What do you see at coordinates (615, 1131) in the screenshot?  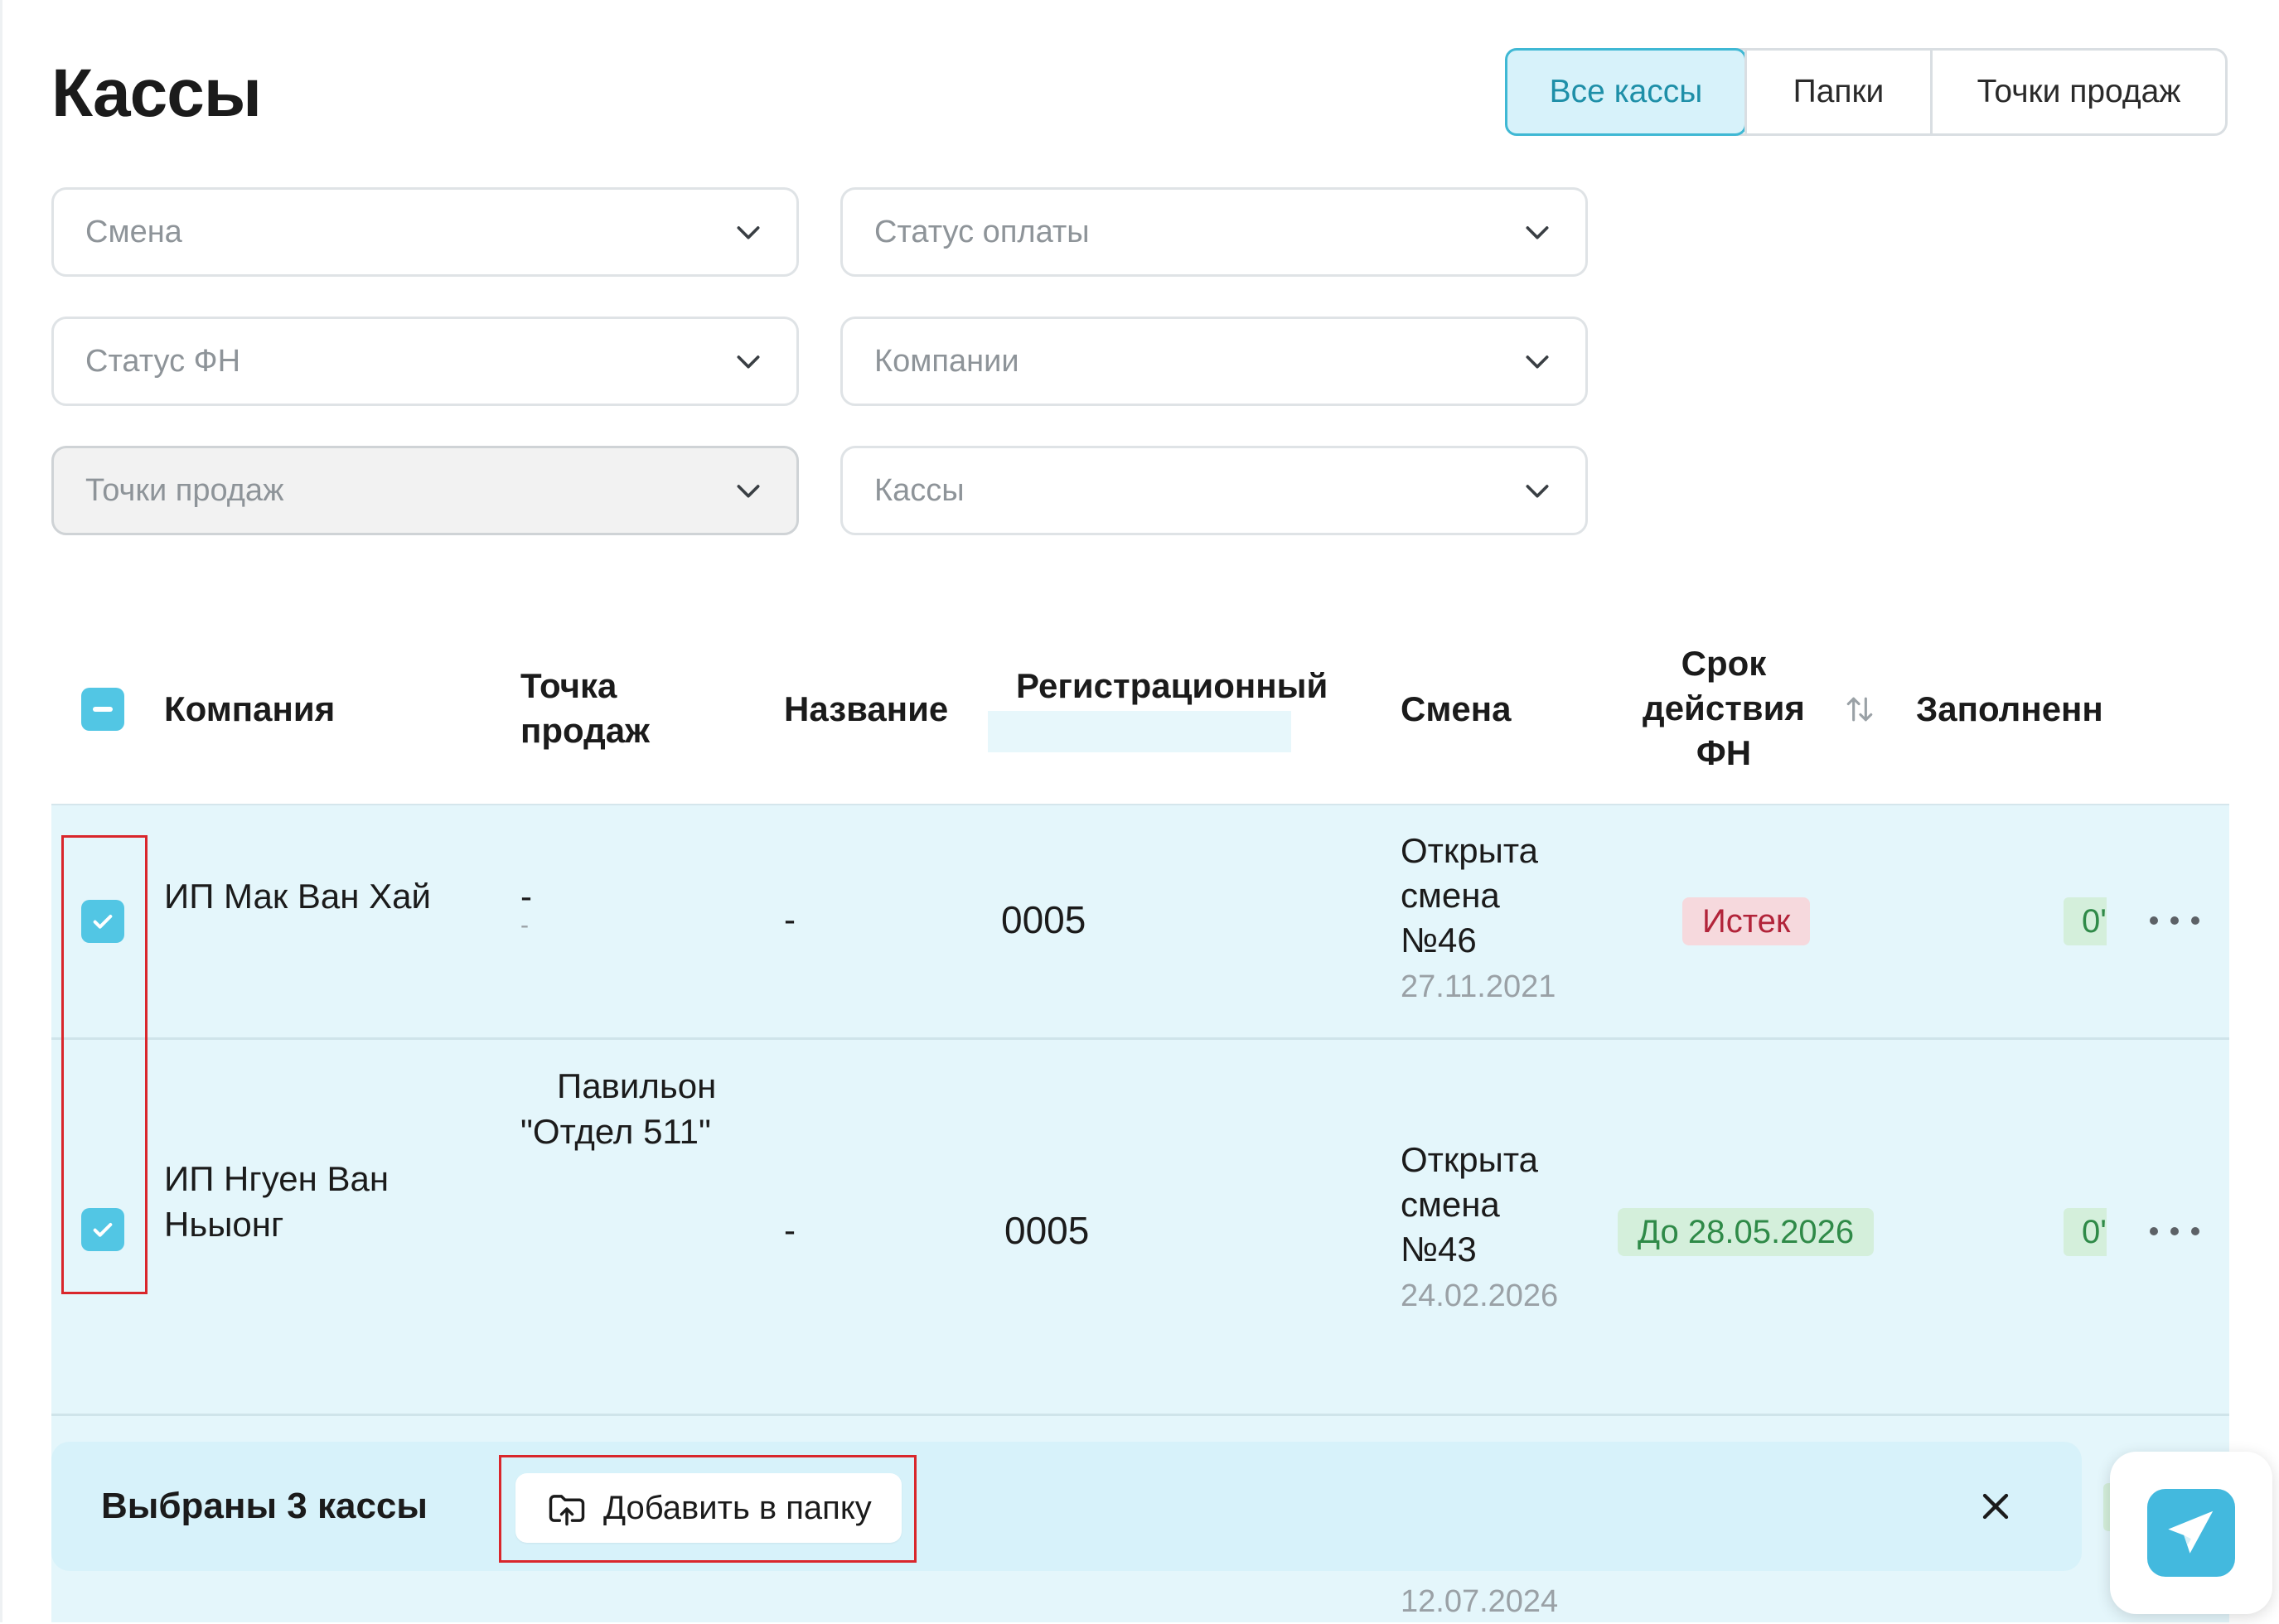 I see `cell-sale-point-line2: "Отдел 511"` at bounding box center [615, 1131].